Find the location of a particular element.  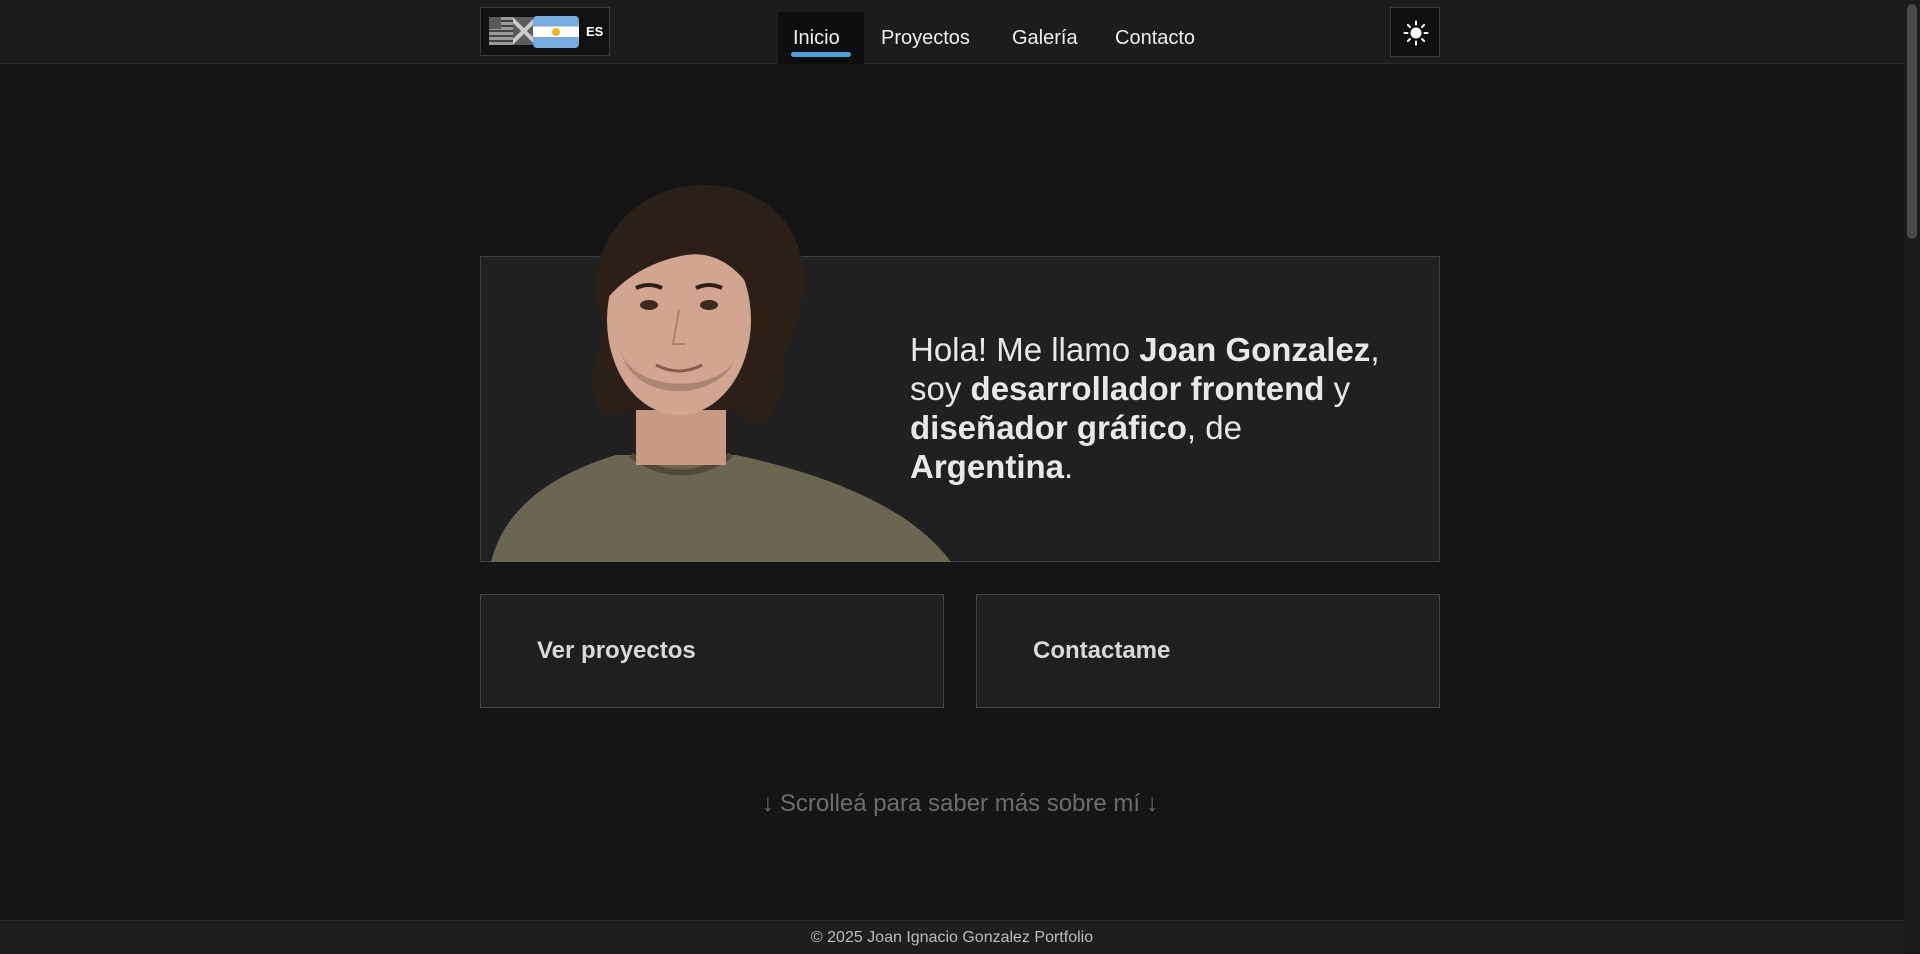

hero-name: Joan Gonzalez is located at coordinates (1255, 349).